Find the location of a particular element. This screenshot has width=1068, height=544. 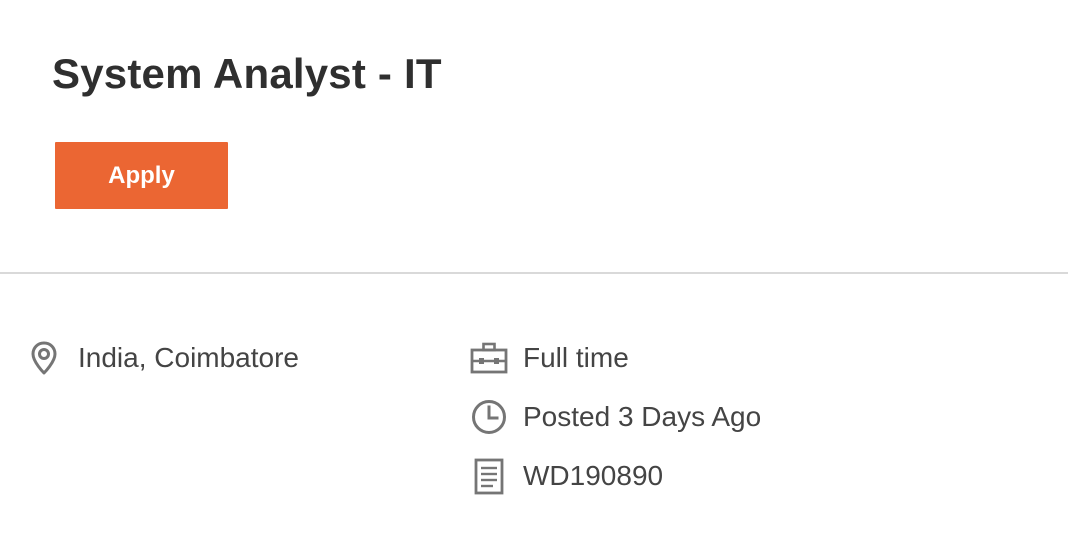

job-title: System Analyst - IT is located at coordinates (247, 73).